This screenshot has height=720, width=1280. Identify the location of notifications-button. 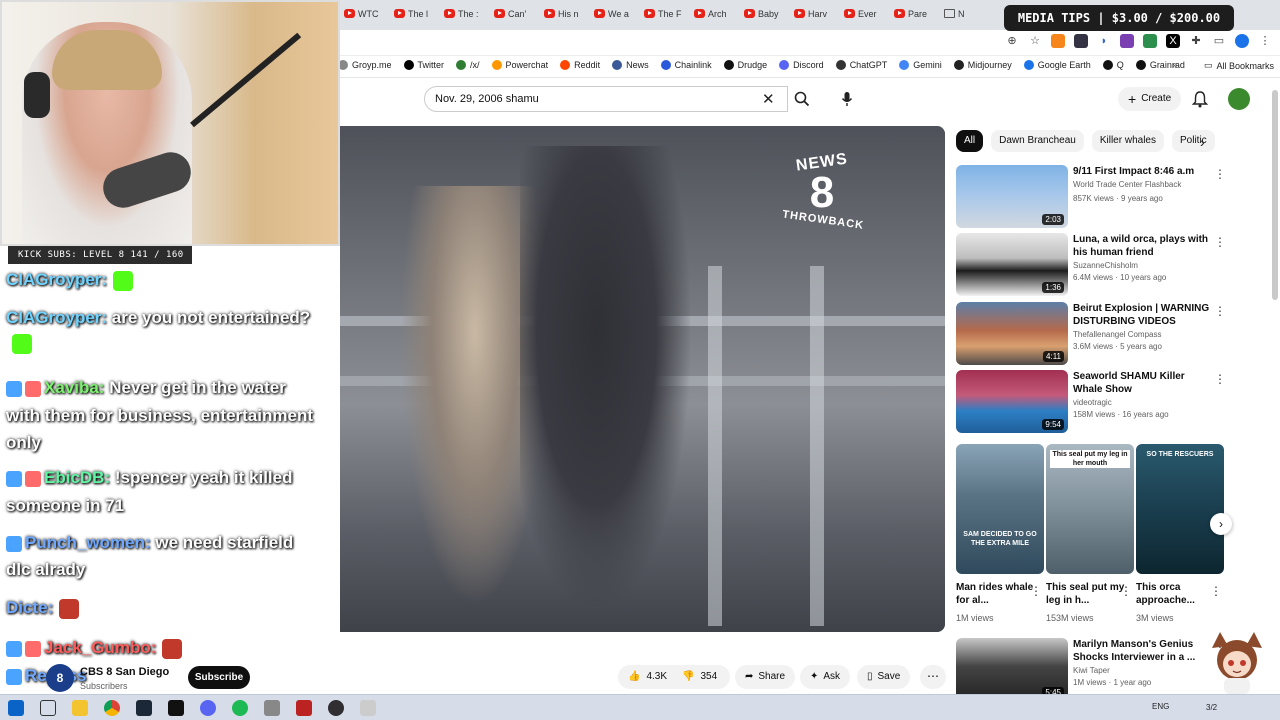
(1200, 101).